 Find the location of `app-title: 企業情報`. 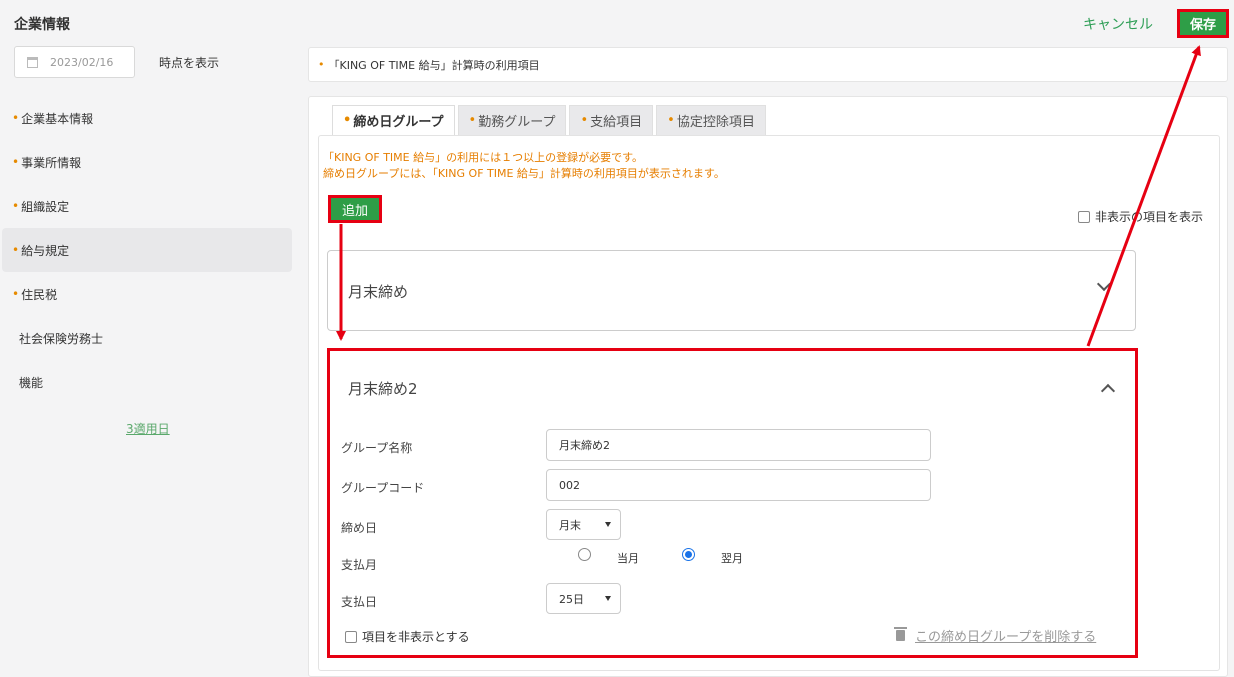

app-title: 企業情報 is located at coordinates (42, 25).